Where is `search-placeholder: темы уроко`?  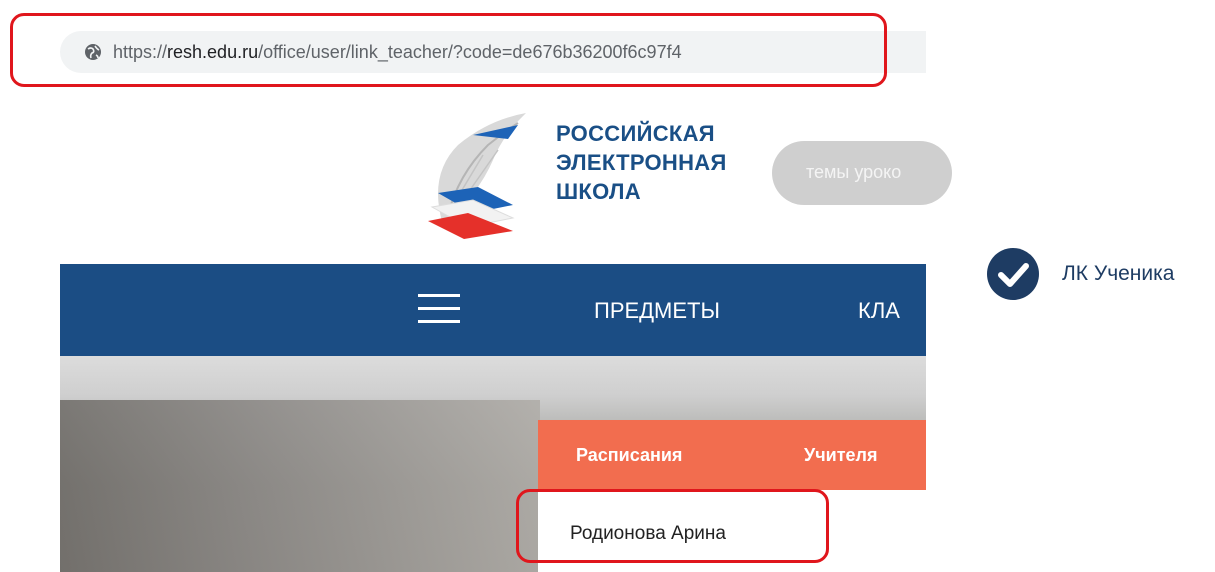 search-placeholder: темы уроко is located at coordinates (854, 172).